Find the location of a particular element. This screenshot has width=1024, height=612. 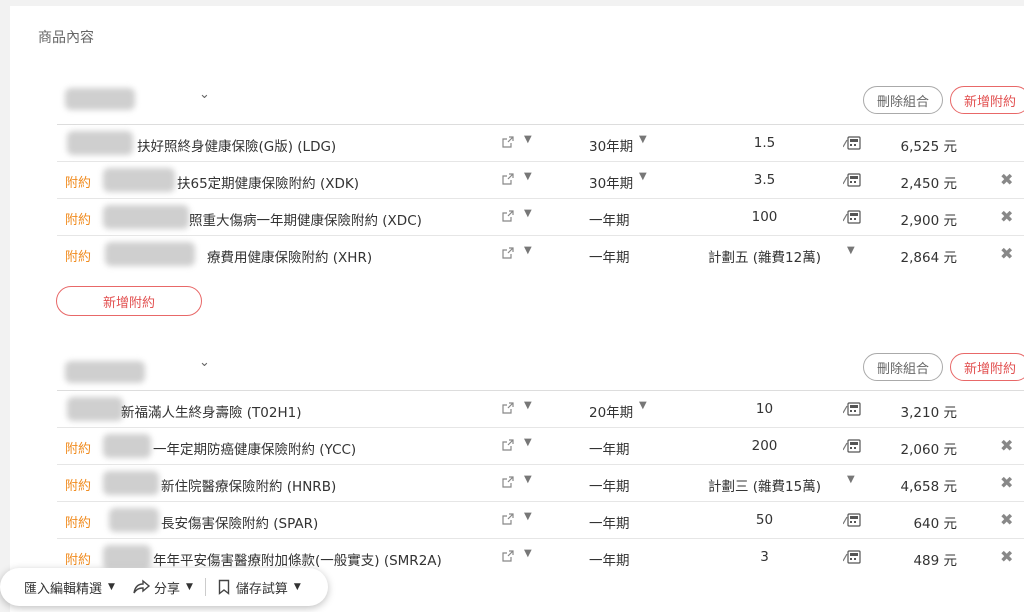

term-select: 20年期 is located at coordinates (611, 411).